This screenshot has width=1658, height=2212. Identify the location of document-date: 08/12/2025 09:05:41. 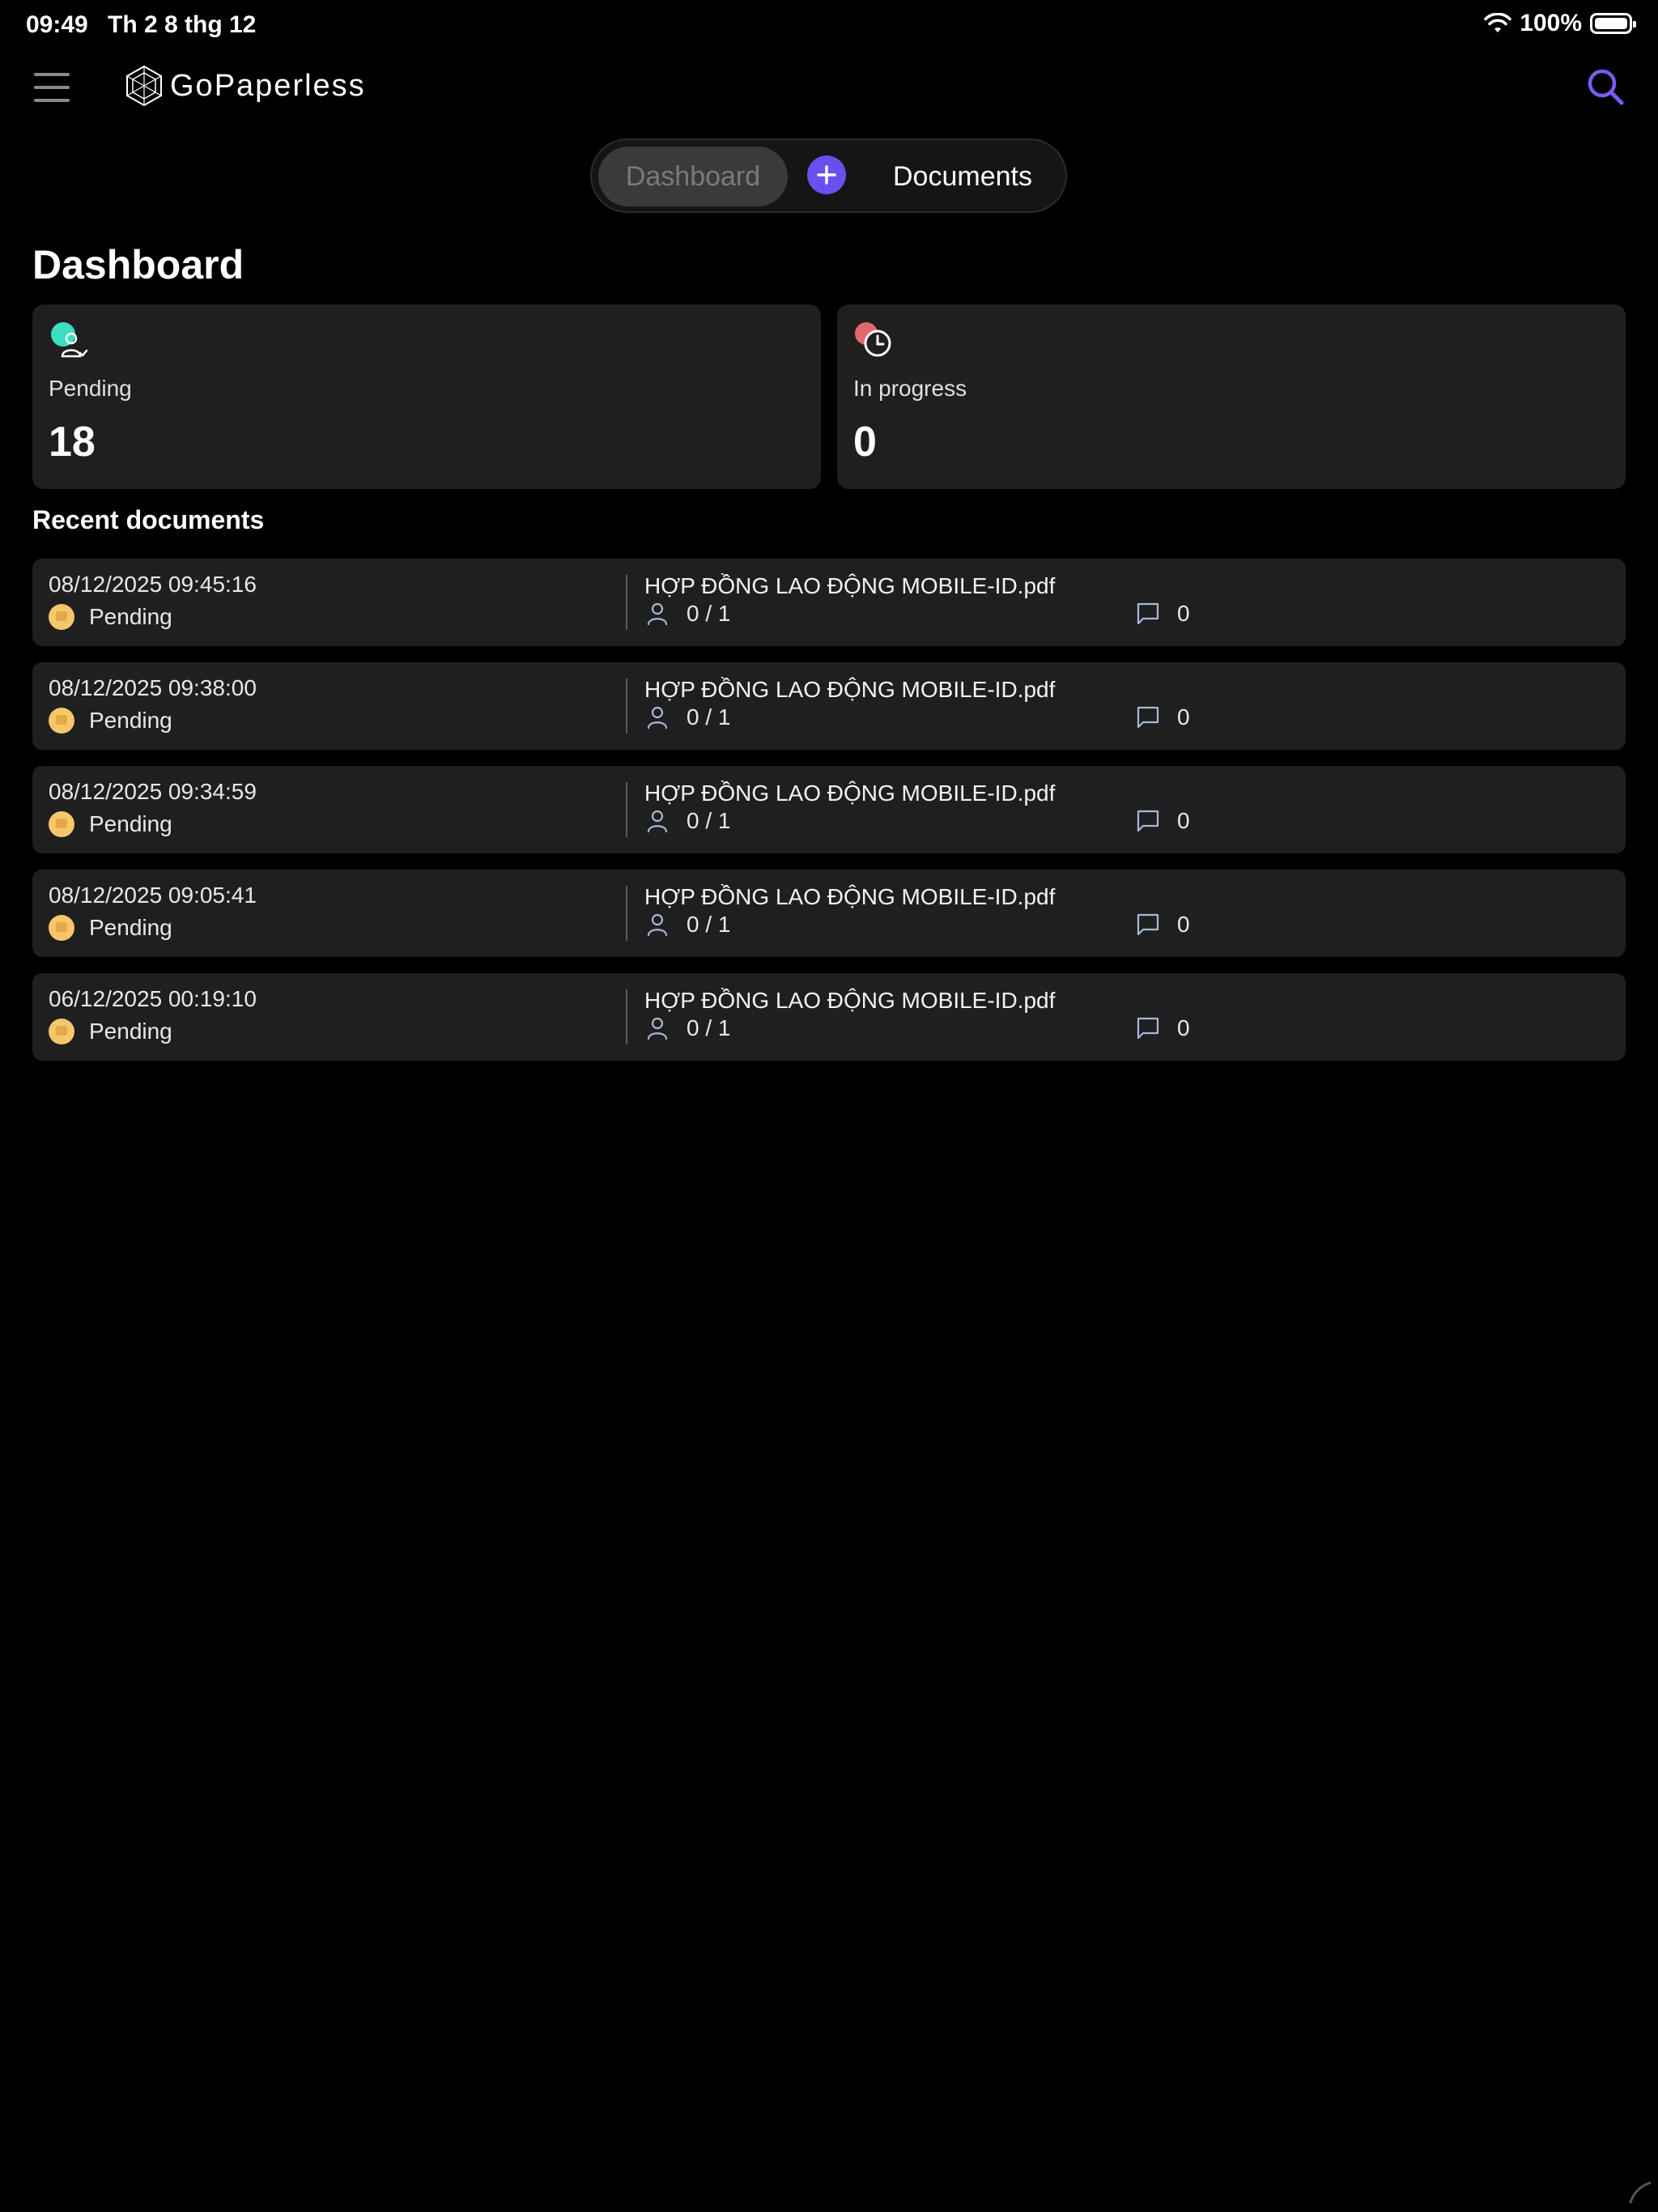
(153, 895).